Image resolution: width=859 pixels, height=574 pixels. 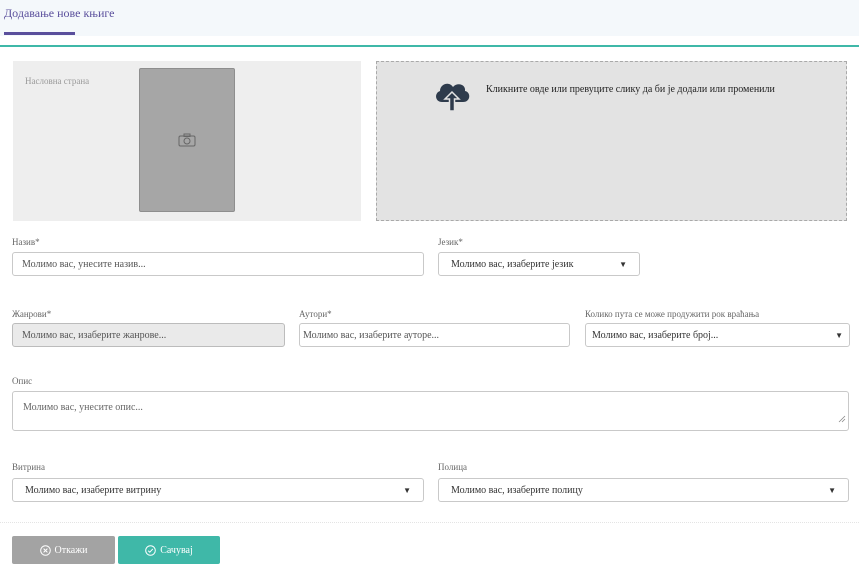 I want to click on circle-check-icon, so click(x=151, y=550).